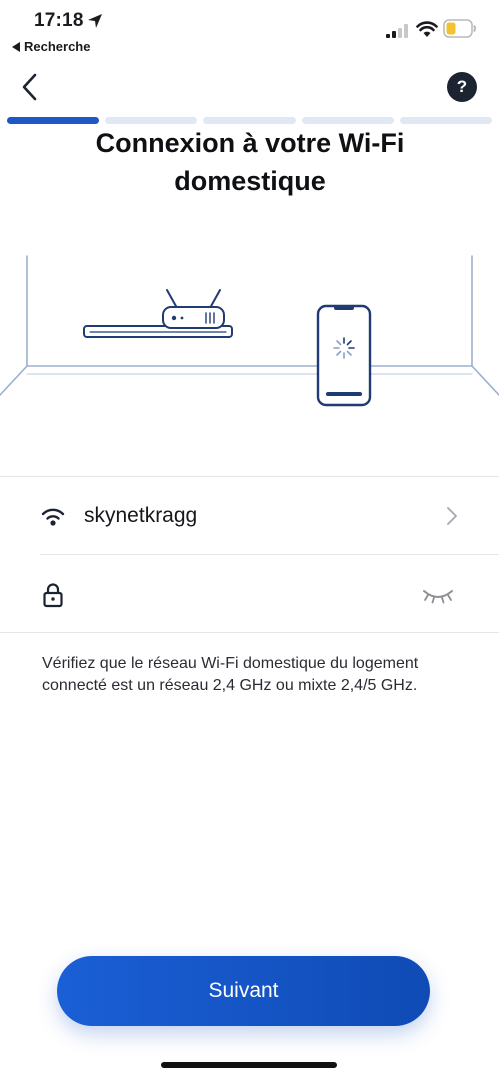 Image resolution: width=499 pixels, height=1080 pixels. Describe the element at coordinates (57, 46) in the screenshot. I see `back-app-label: Recherche` at that location.